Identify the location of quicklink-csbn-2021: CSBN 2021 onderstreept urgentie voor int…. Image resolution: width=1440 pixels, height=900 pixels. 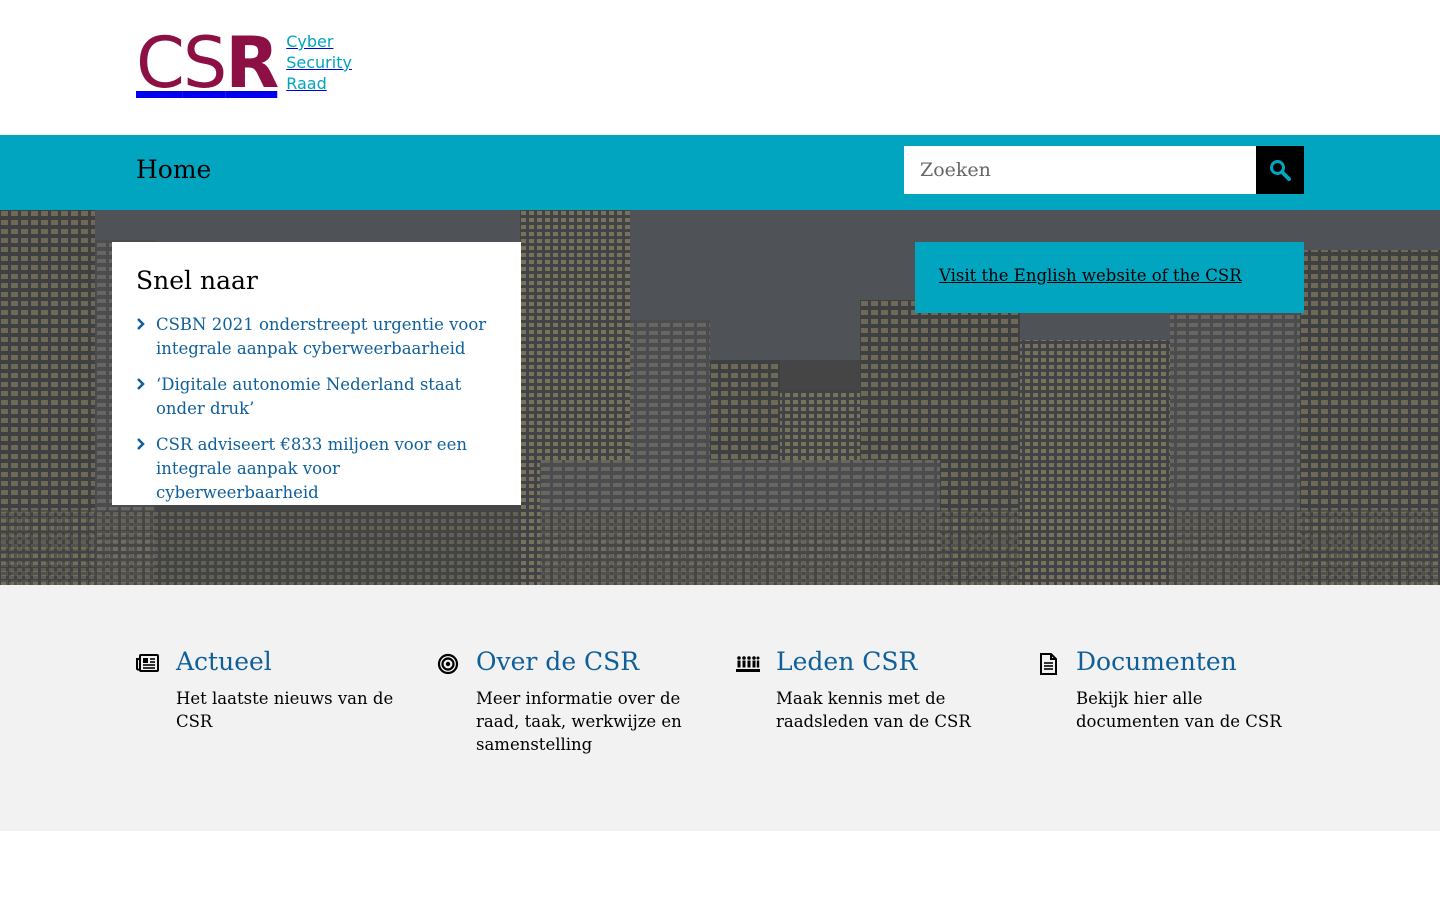
(326, 337).